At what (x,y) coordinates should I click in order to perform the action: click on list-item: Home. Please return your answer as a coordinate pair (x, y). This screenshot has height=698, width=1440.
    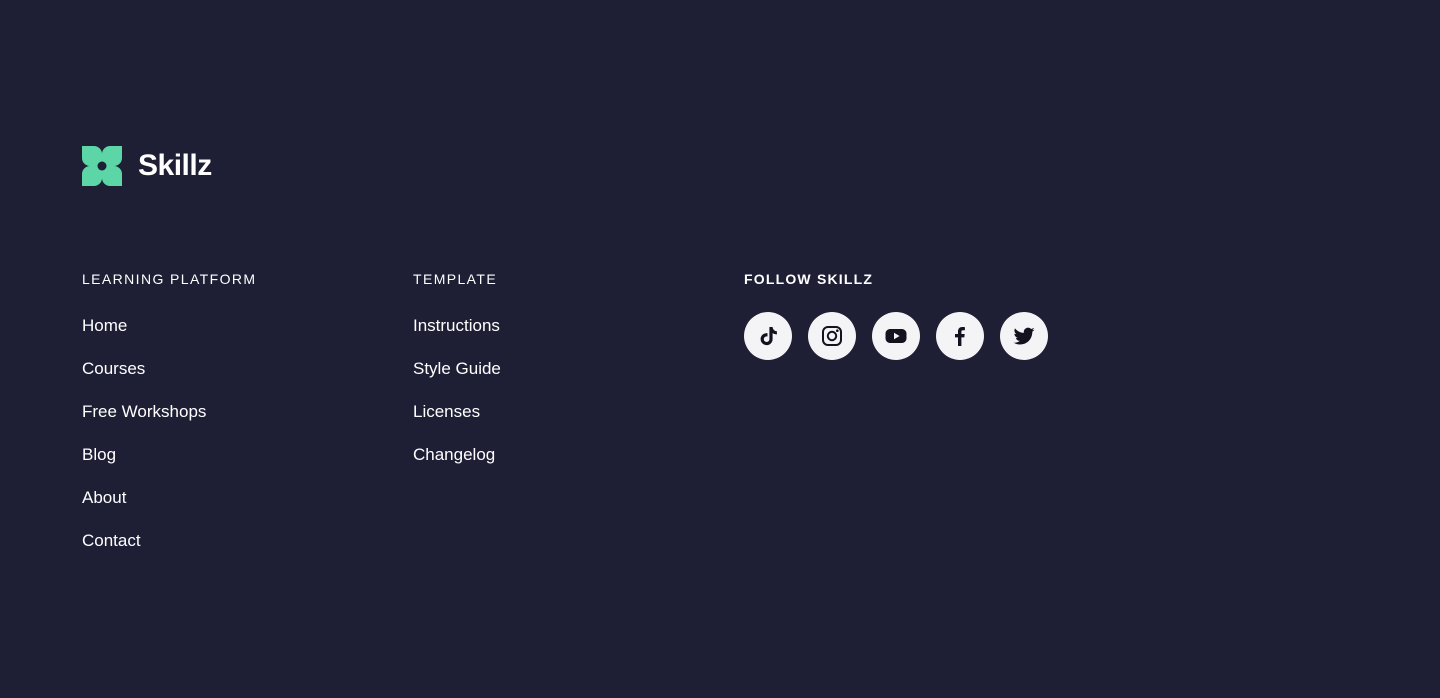
    Looking at the image, I should click on (169, 337).